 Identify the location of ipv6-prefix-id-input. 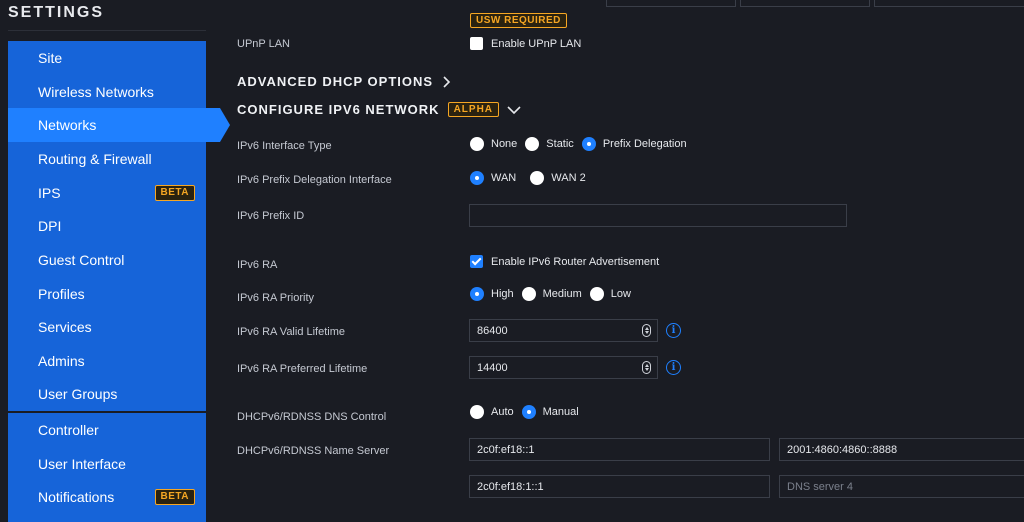
(658, 215).